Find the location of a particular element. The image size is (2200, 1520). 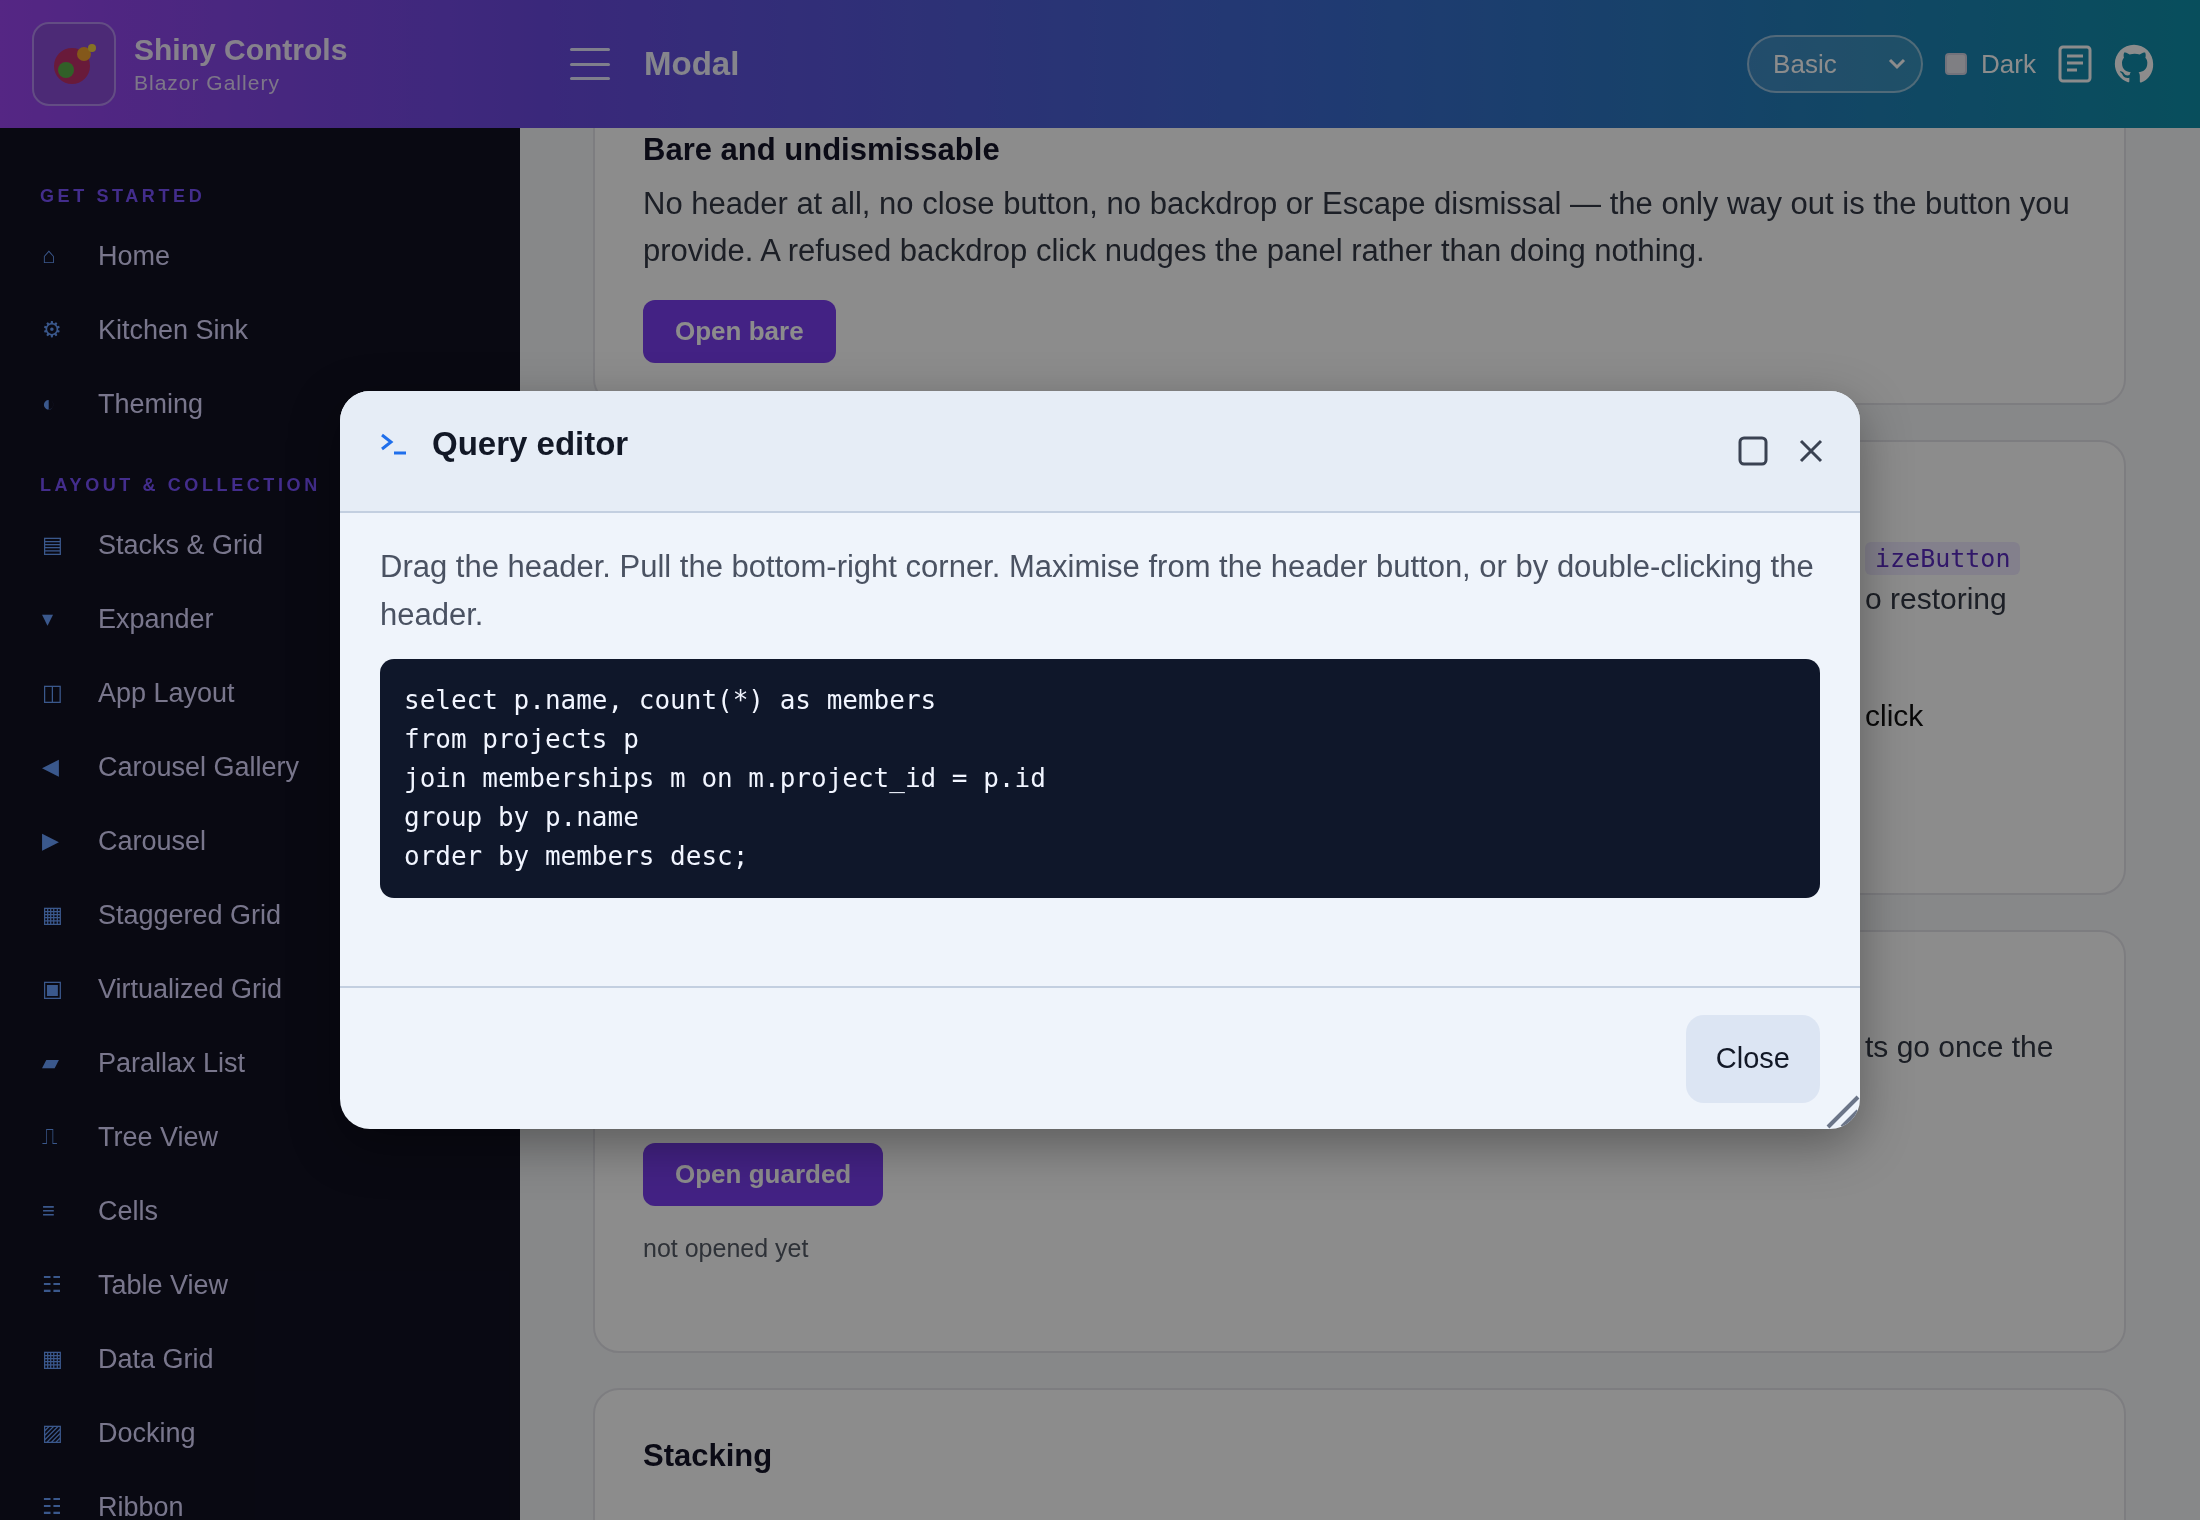

nav-item: ⚙ Kitchen Sink is located at coordinates (280, 330).